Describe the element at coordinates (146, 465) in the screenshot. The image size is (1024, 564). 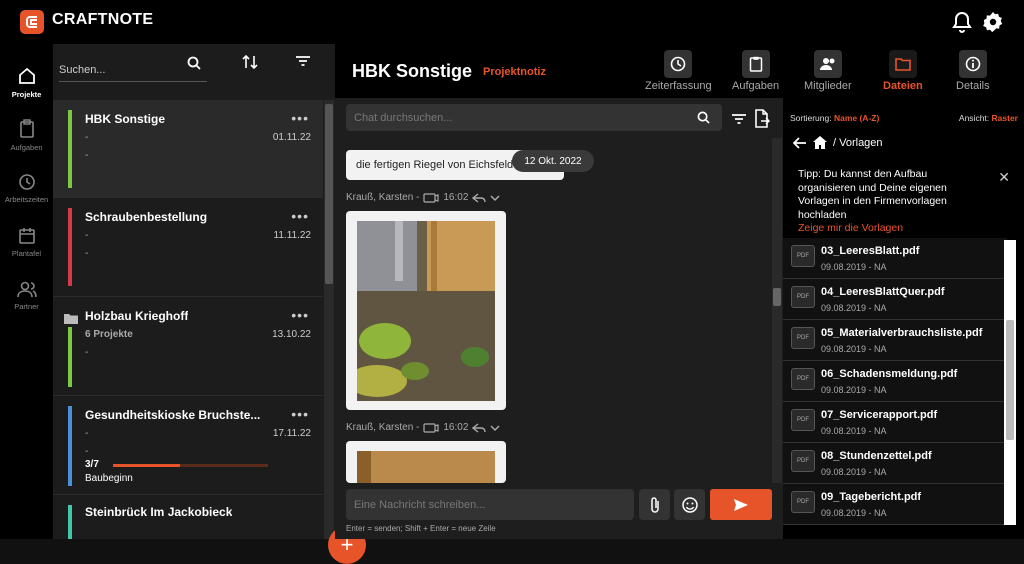
I see `progress-fill` at that location.